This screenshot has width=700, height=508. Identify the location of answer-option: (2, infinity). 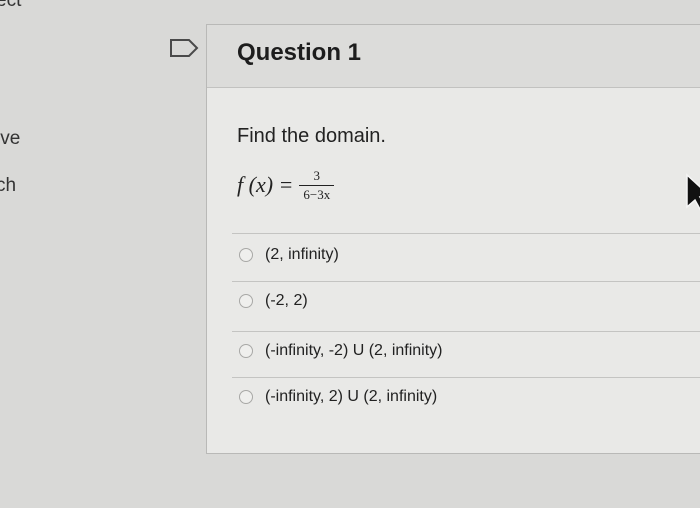
(288, 255).